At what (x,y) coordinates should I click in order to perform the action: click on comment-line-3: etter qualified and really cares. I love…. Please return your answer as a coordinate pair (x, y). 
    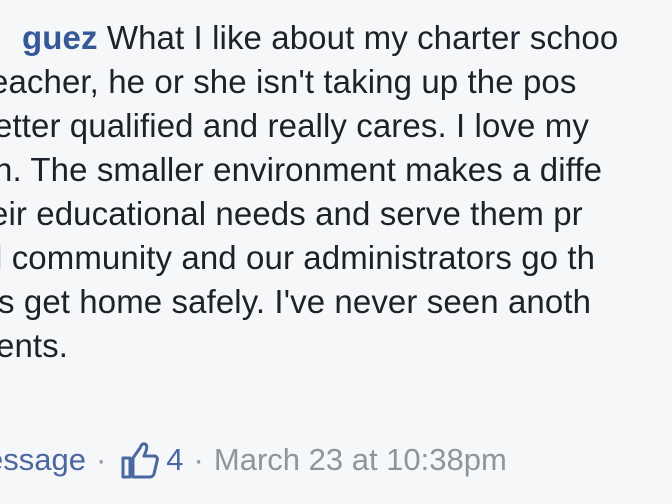
    Looking at the image, I should click on (294, 125).